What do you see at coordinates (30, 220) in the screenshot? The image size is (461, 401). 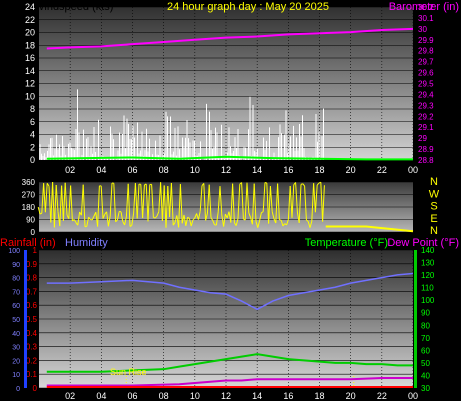 I see `direction-tick: 90` at bounding box center [30, 220].